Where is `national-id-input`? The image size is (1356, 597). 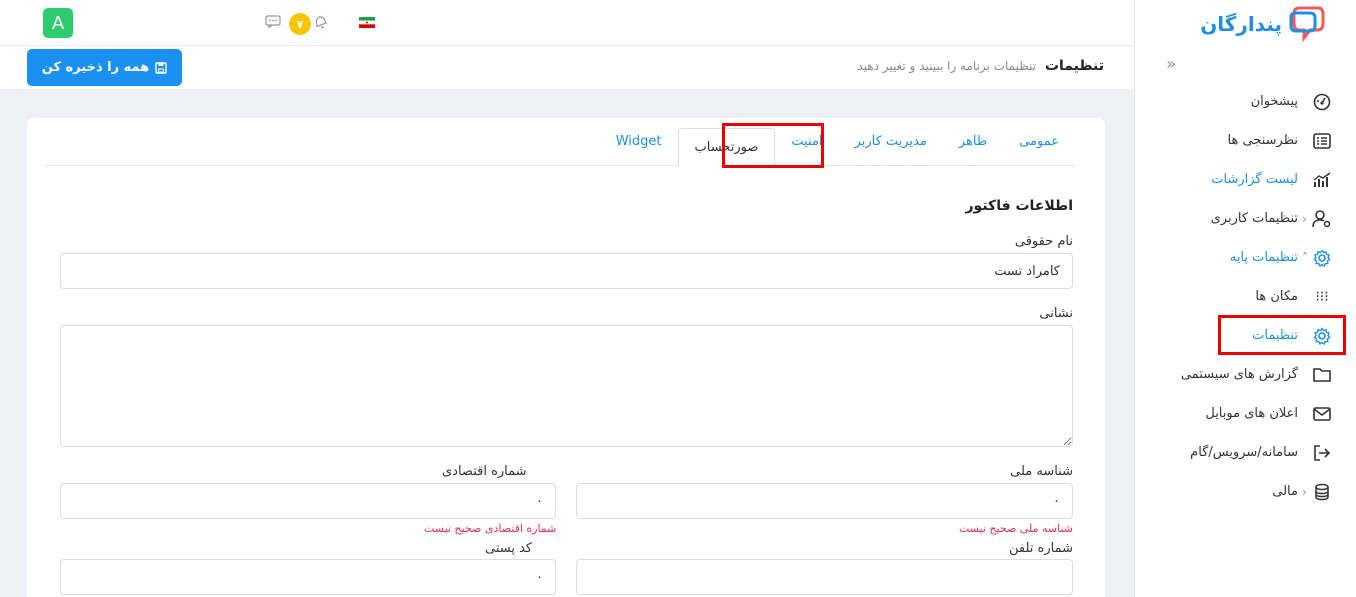 national-id-input is located at coordinates (824, 501).